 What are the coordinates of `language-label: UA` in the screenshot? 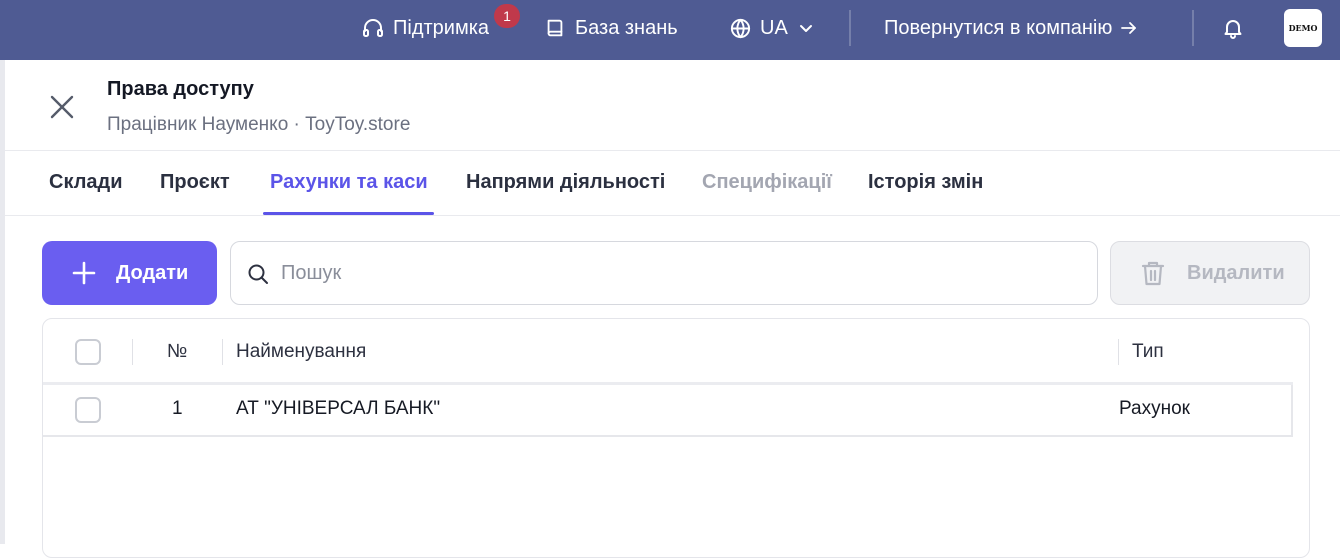 It's located at (774, 27).